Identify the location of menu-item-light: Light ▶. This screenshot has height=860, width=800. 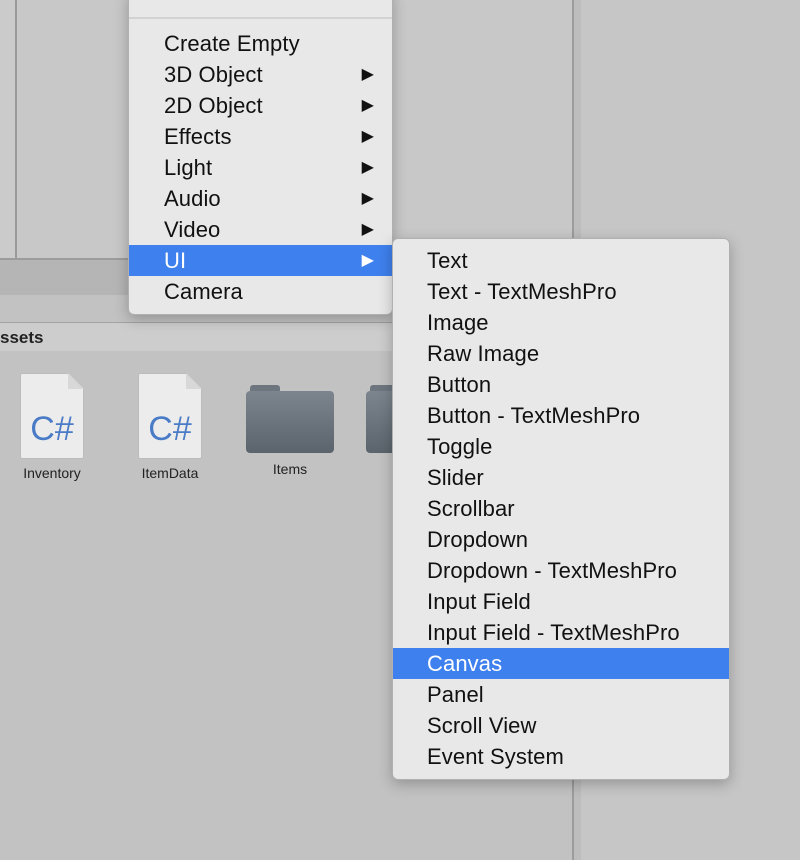
(260, 167).